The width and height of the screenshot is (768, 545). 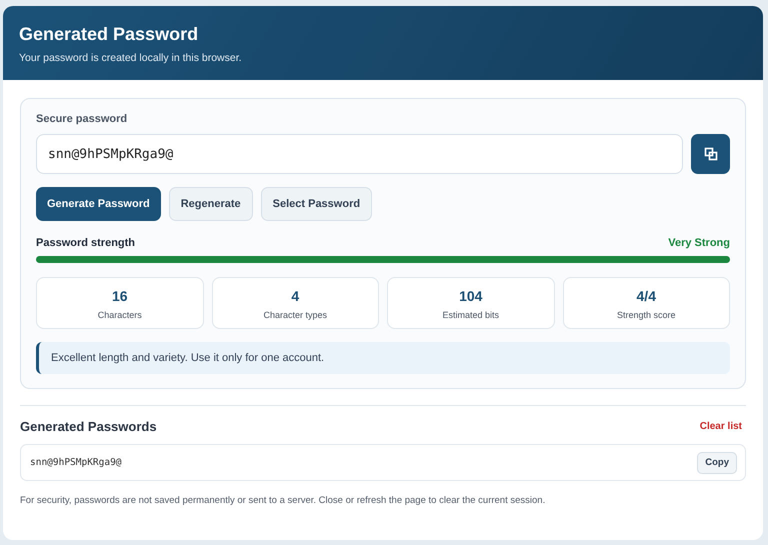 I want to click on copy-button: Copy, so click(x=717, y=463).